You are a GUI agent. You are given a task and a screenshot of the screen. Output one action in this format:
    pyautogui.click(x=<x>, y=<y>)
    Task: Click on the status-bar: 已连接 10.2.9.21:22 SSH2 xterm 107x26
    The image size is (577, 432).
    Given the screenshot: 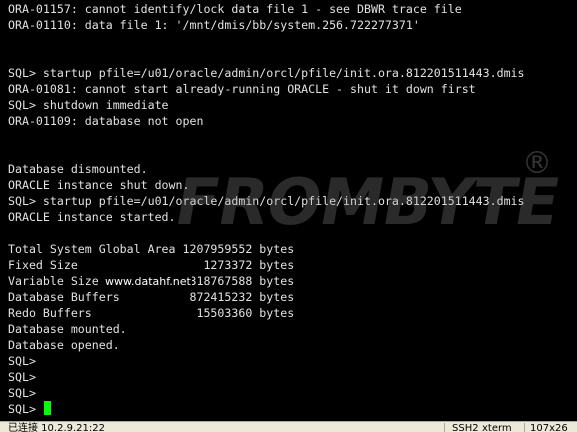 What is the action you would take?
    pyautogui.click(x=288, y=426)
    